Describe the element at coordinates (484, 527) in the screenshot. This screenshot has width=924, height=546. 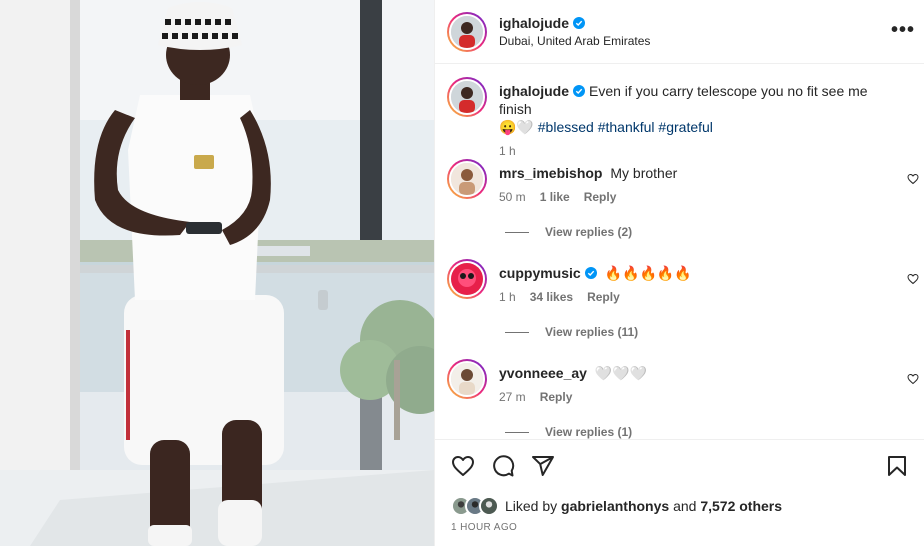
I see `post-timestamp: 1 HOUR AGO` at that location.